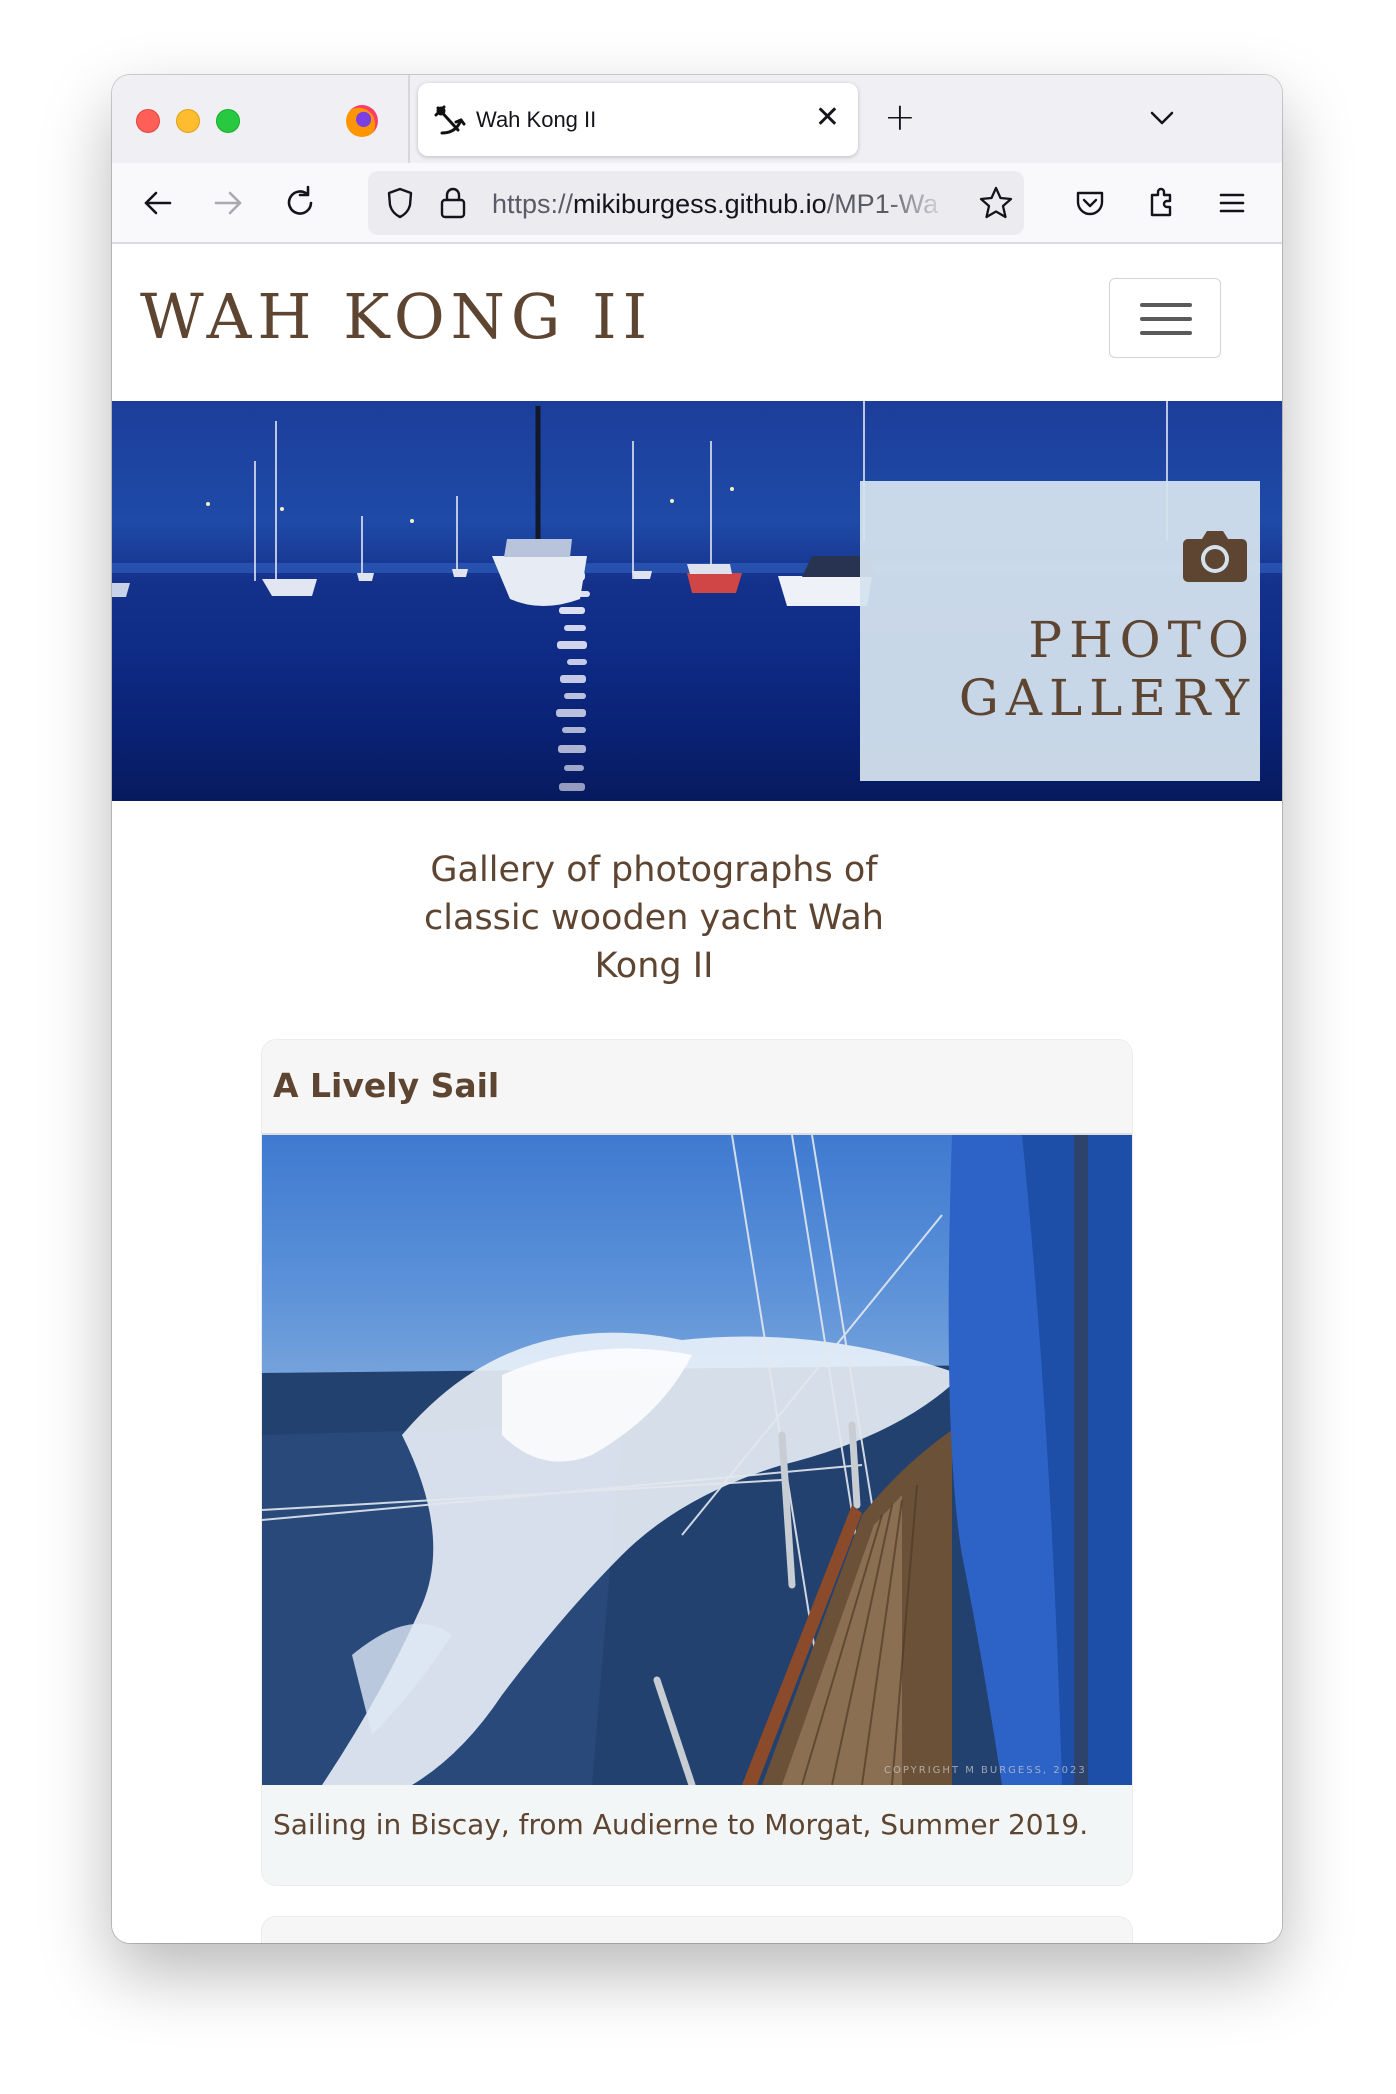 Image resolution: width=1396 pixels, height=2094 pixels. Describe the element at coordinates (1142, 640) in the screenshot. I see `hero-title-line-1: PHOTO` at that location.